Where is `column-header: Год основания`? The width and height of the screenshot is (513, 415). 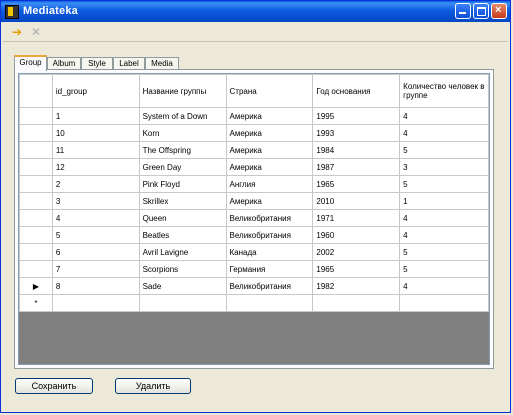 column-header: Год основания is located at coordinates (356, 91).